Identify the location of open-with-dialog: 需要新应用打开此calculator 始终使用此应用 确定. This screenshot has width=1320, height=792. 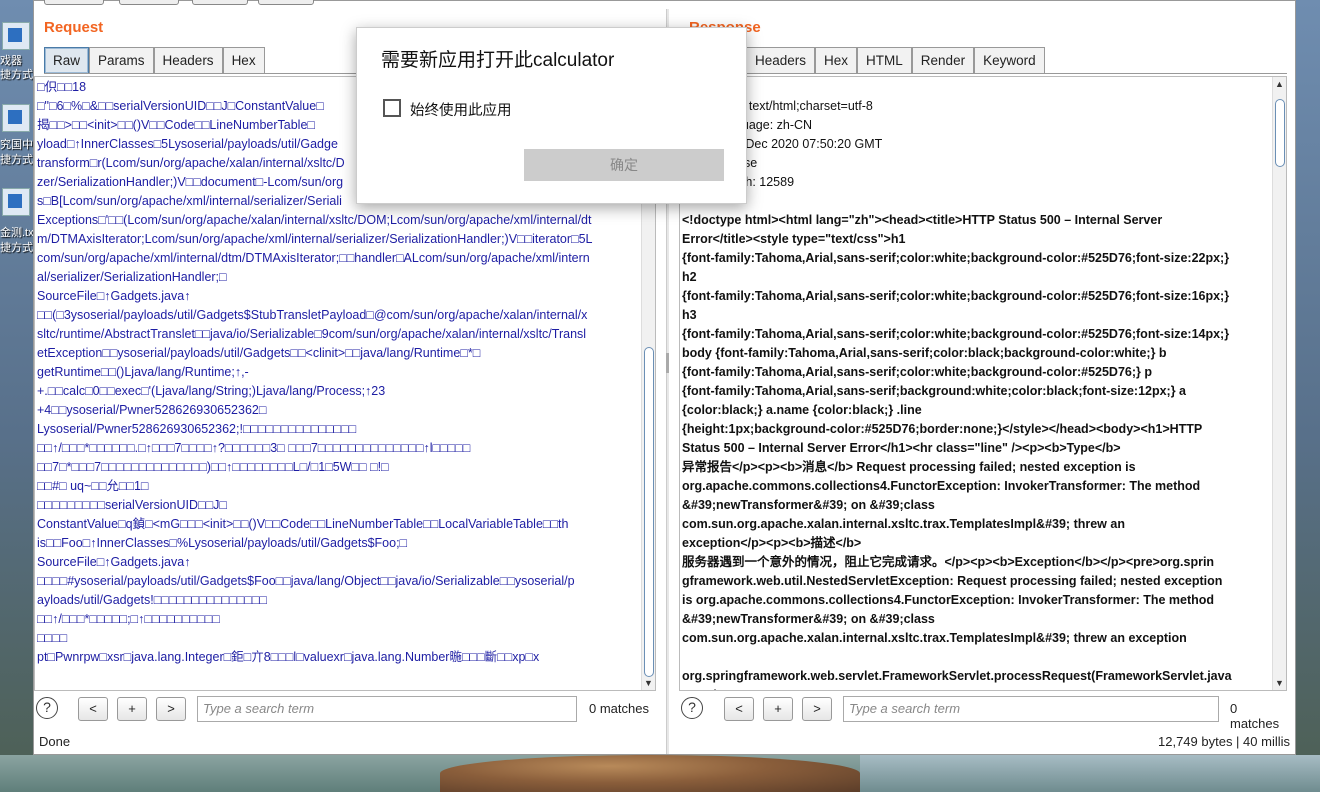
(551, 115).